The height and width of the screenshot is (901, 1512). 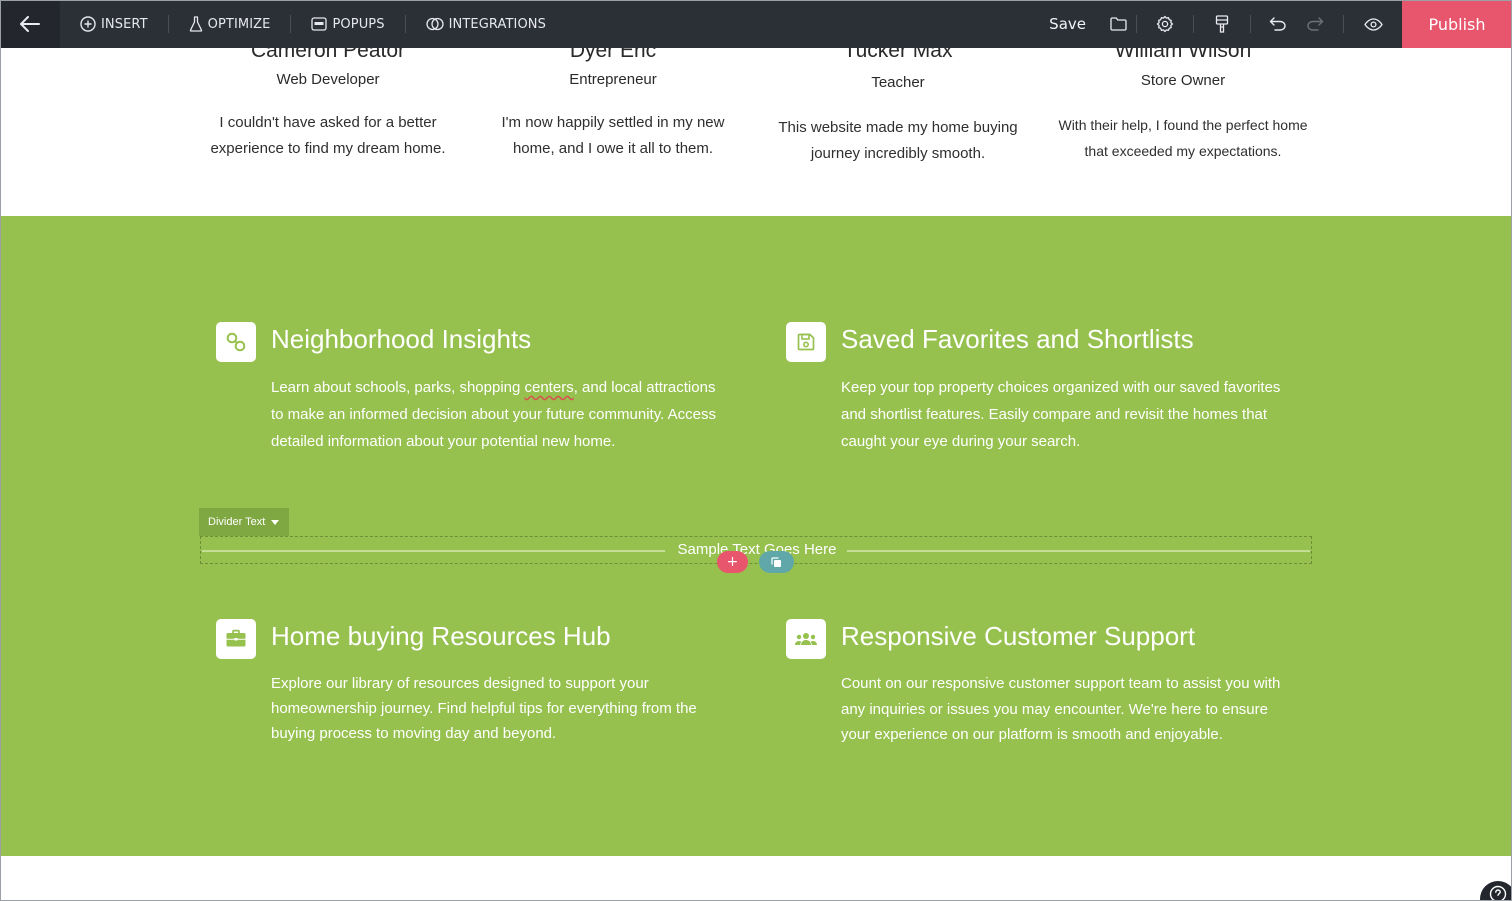 I want to click on insert-label: INSERT, so click(x=124, y=24).